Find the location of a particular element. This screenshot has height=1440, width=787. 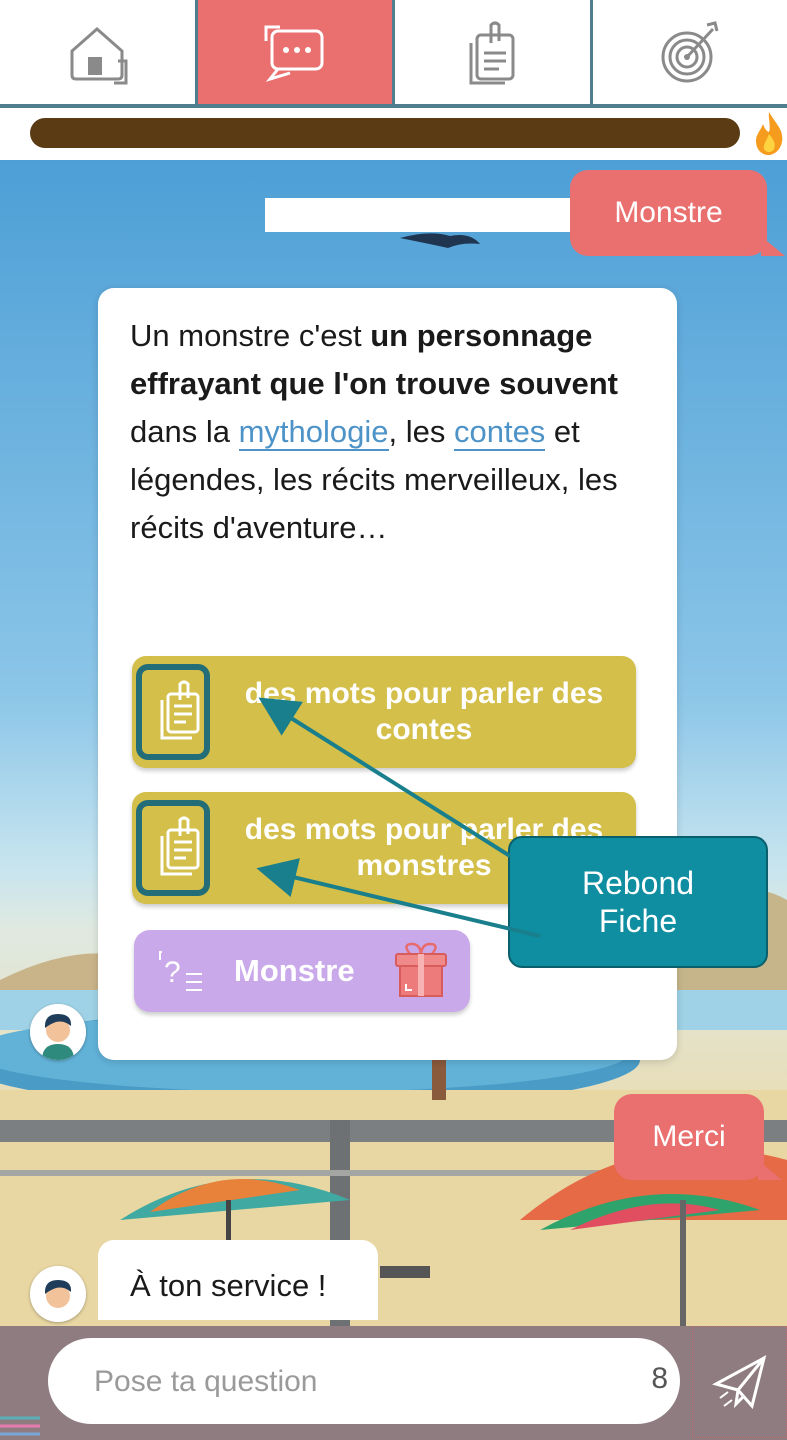

progress-bar is located at coordinates (385, 133).